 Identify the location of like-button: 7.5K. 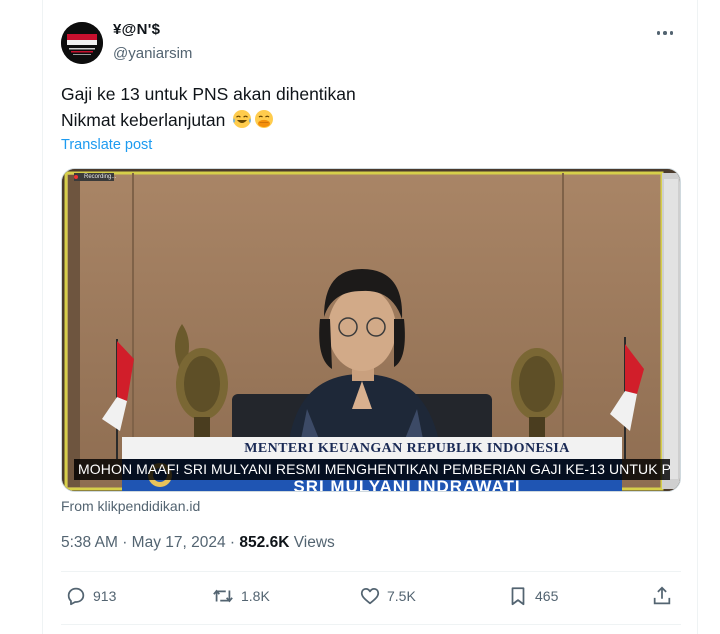
(387, 596).